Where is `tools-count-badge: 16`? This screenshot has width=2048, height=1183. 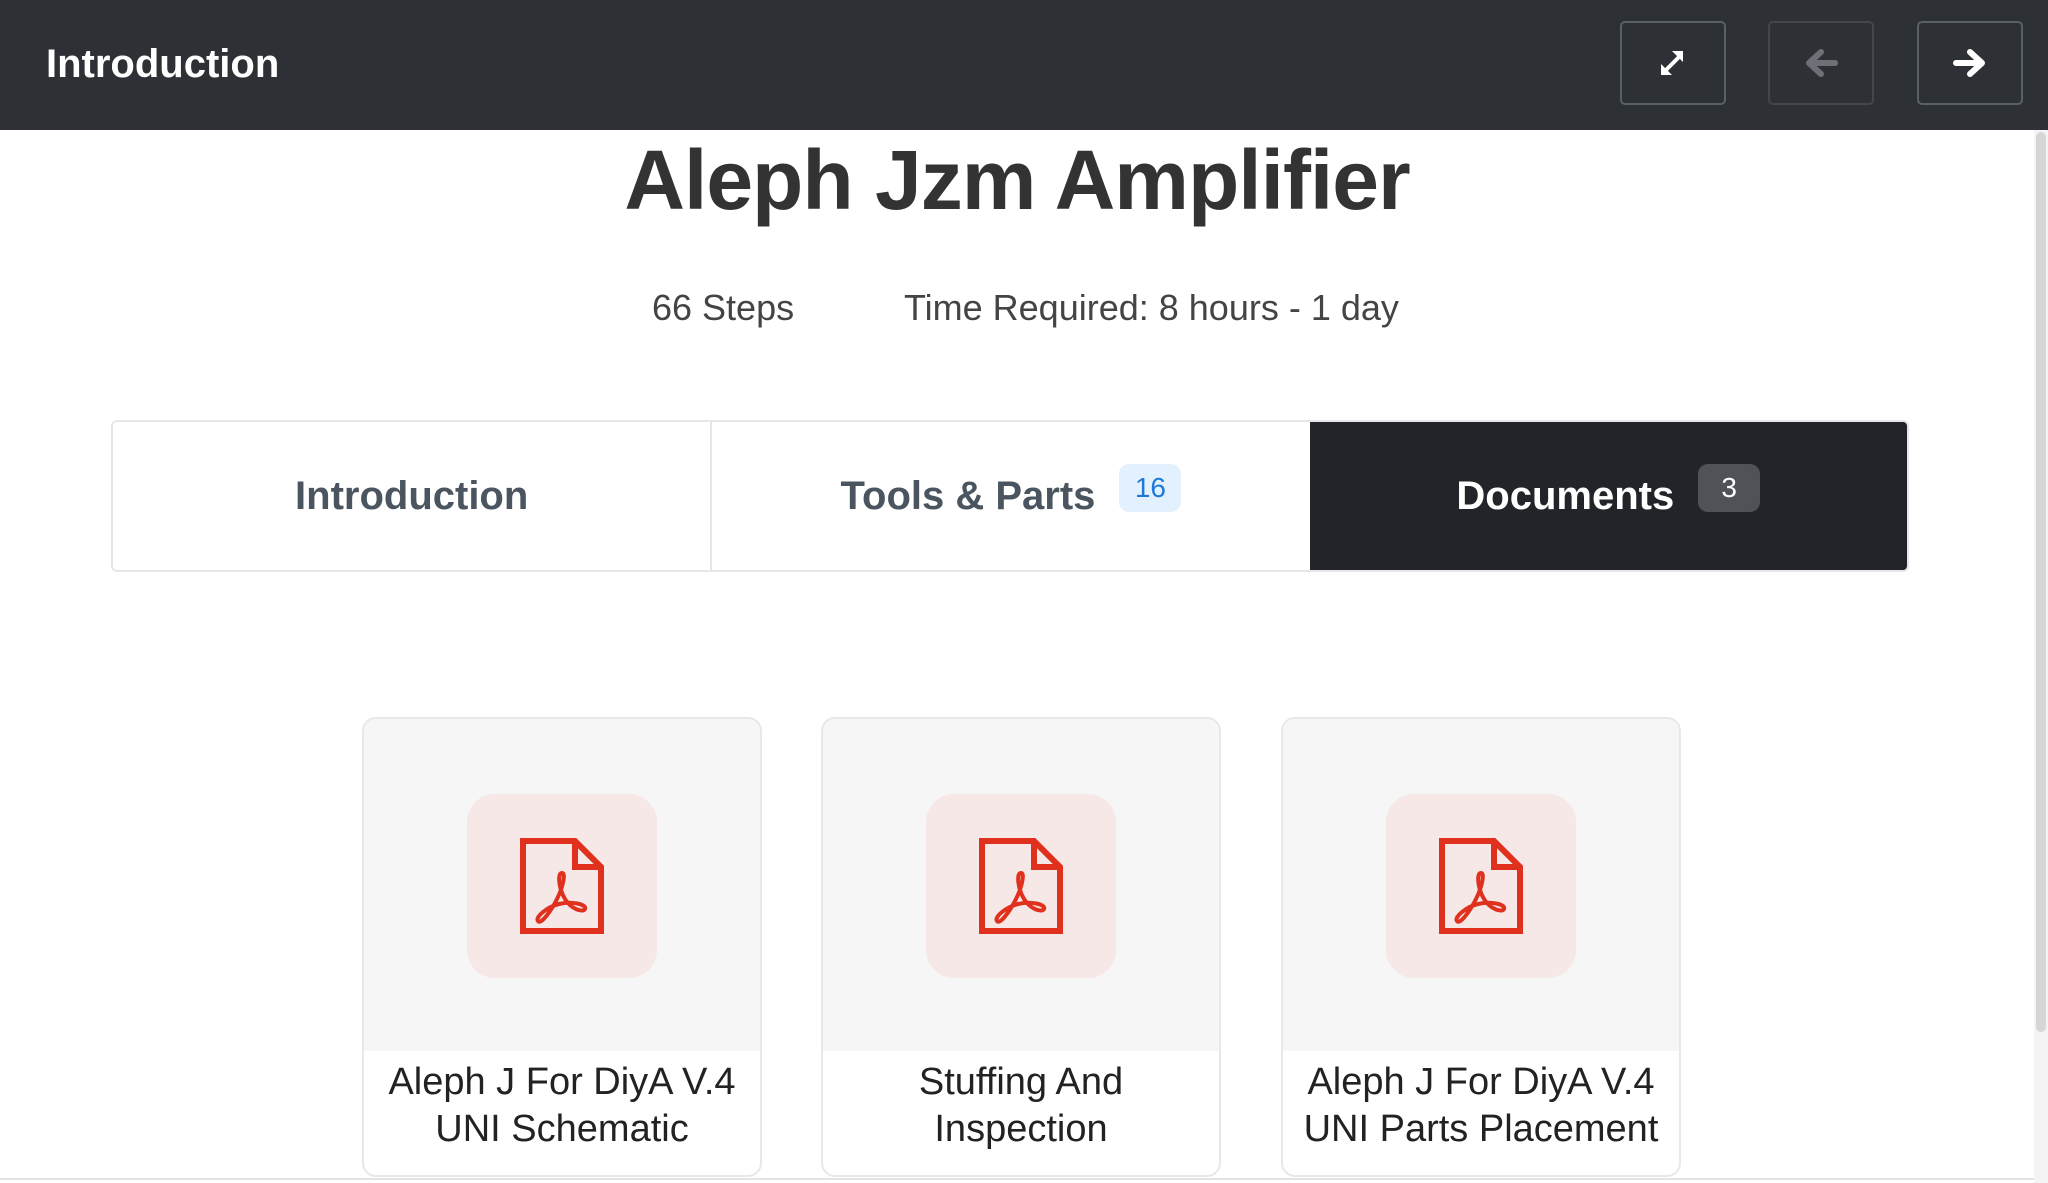
tools-count-badge: 16 is located at coordinates (1150, 488).